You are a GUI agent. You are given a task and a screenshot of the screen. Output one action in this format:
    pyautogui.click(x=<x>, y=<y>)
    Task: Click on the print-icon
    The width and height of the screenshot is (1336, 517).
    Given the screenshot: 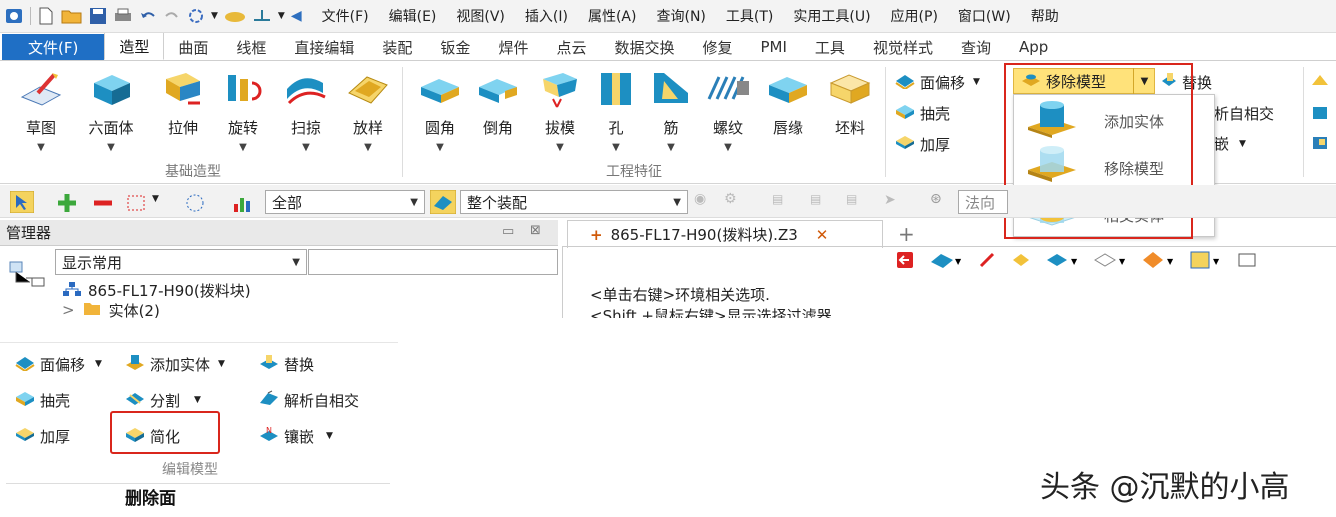 What is the action you would take?
    pyautogui.click(x=123, y=16)
    